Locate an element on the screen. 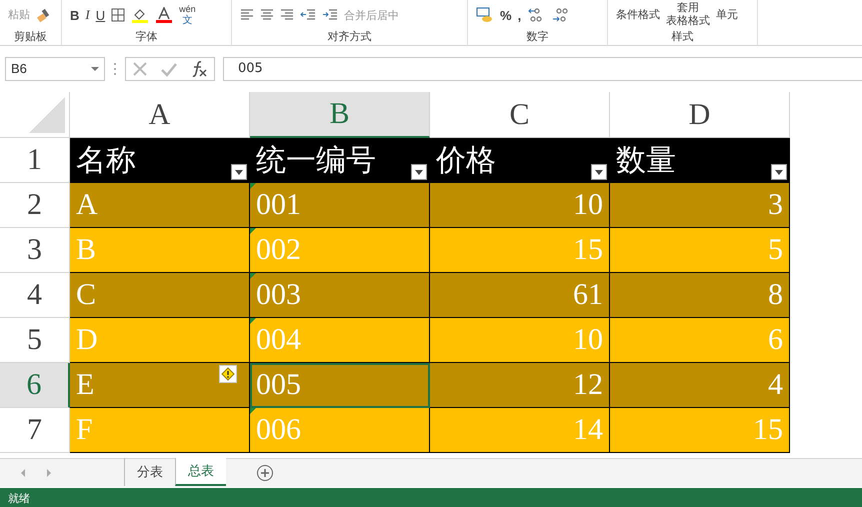 The height and width of the screenshot is (507, 862). row-header: 4 is located at coordinates (35, 295).